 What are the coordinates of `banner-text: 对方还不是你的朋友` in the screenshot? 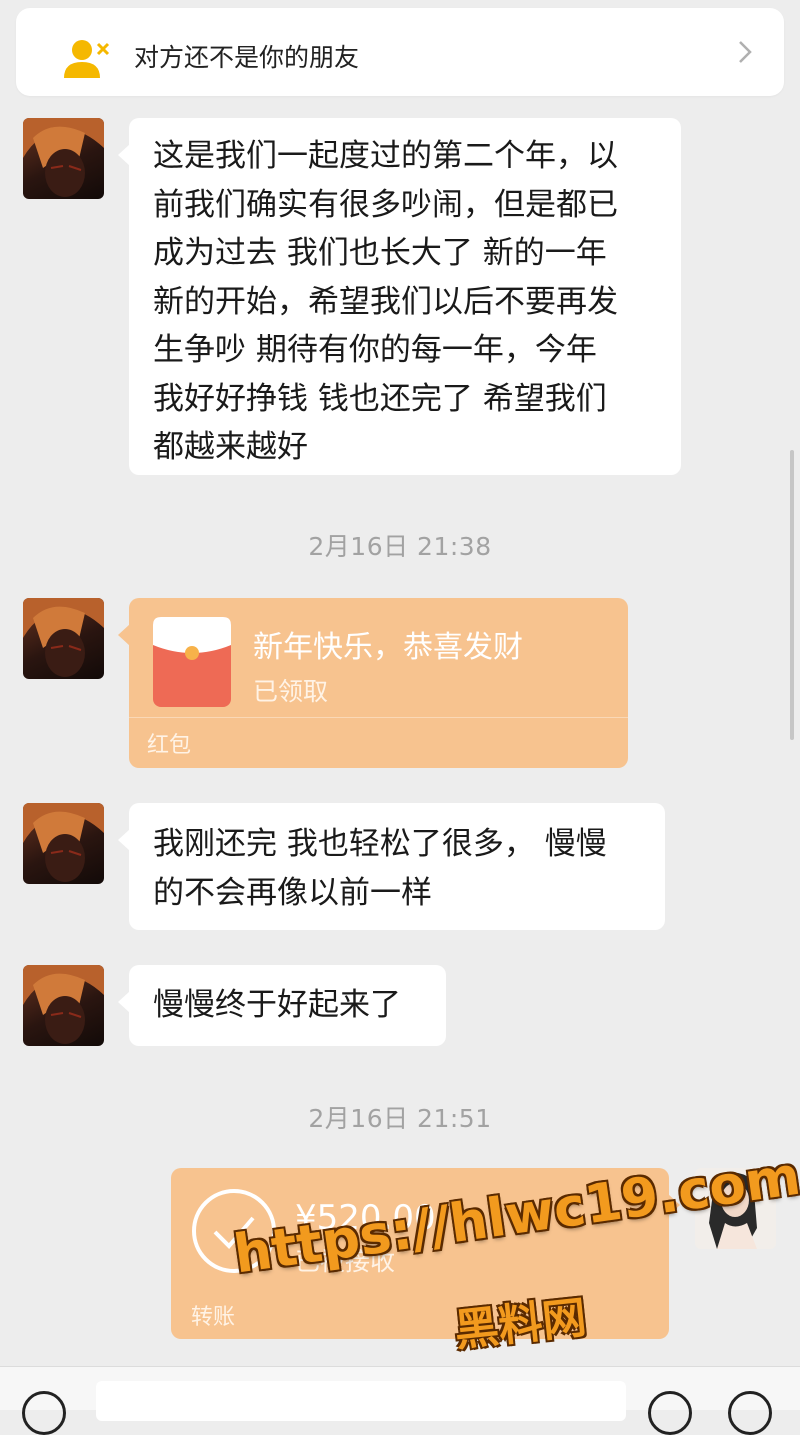 It's located at (247, 57).